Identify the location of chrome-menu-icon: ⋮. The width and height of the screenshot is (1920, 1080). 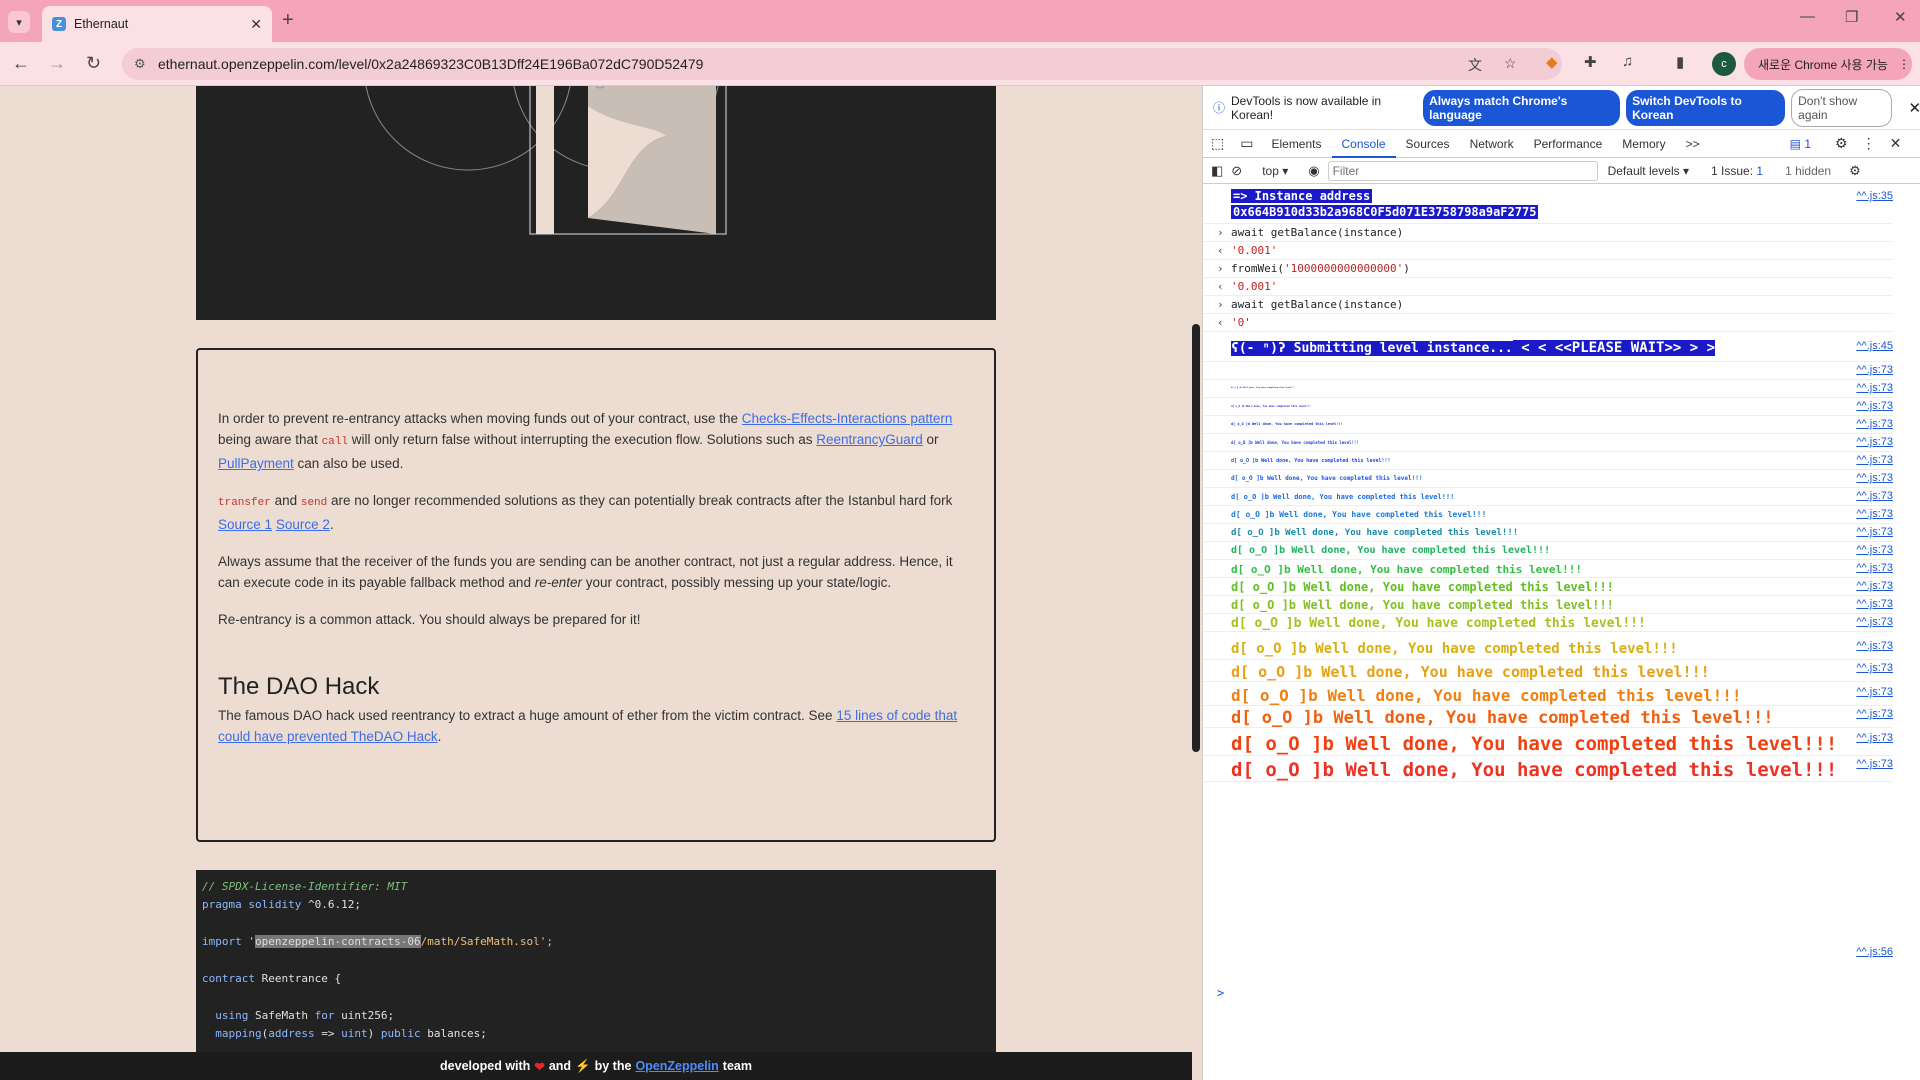
(1904, 64).